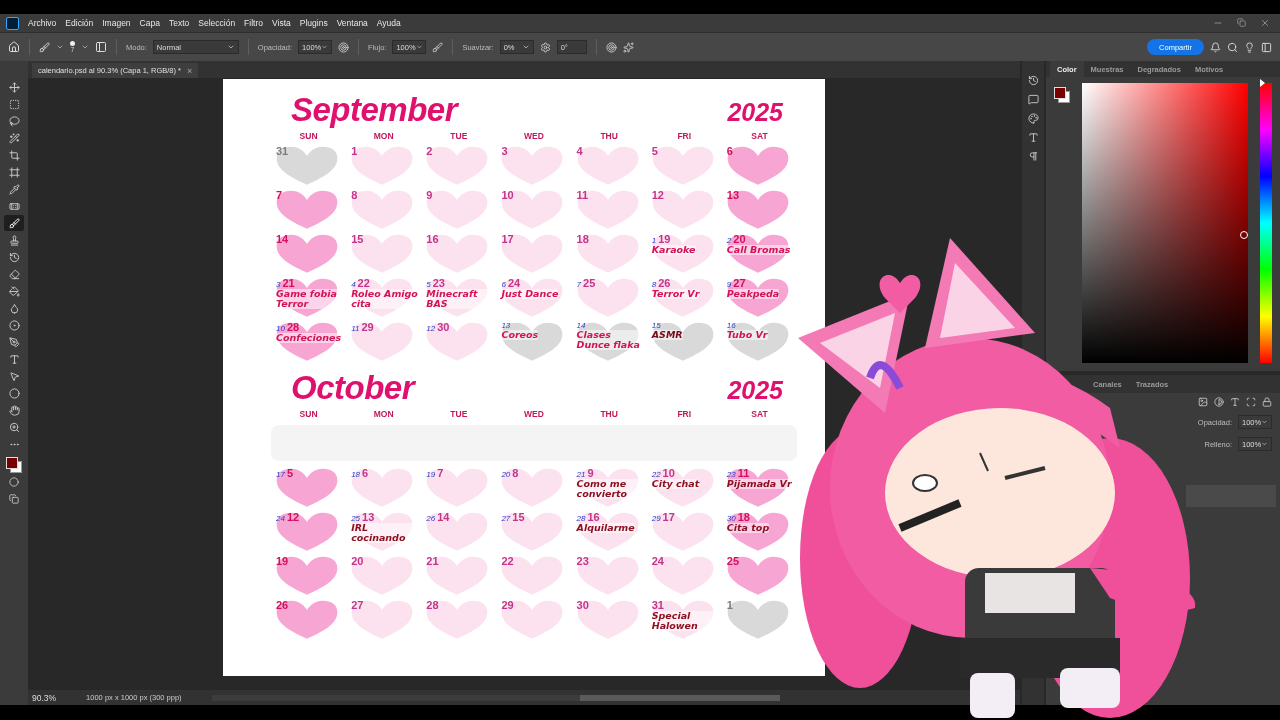 The width and height of the screenshot is (1280, 720). Describe the element at coordinates (42, 23) in the screenshot. I see `menu-item: Archivo` at that location.